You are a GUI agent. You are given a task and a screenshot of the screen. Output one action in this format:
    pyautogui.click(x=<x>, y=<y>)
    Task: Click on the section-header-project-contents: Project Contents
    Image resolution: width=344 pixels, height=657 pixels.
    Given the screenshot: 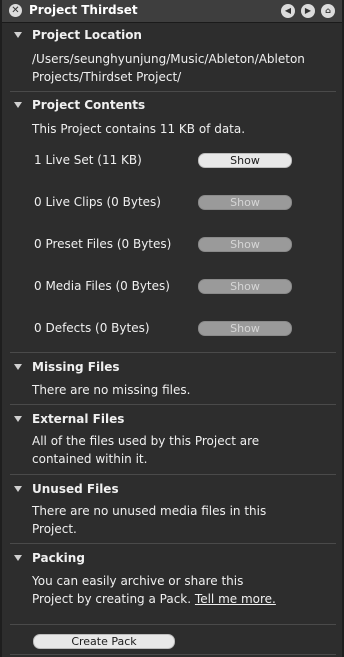 What is the action you would take?
    pyautogui.click(x=79, y=105)
    